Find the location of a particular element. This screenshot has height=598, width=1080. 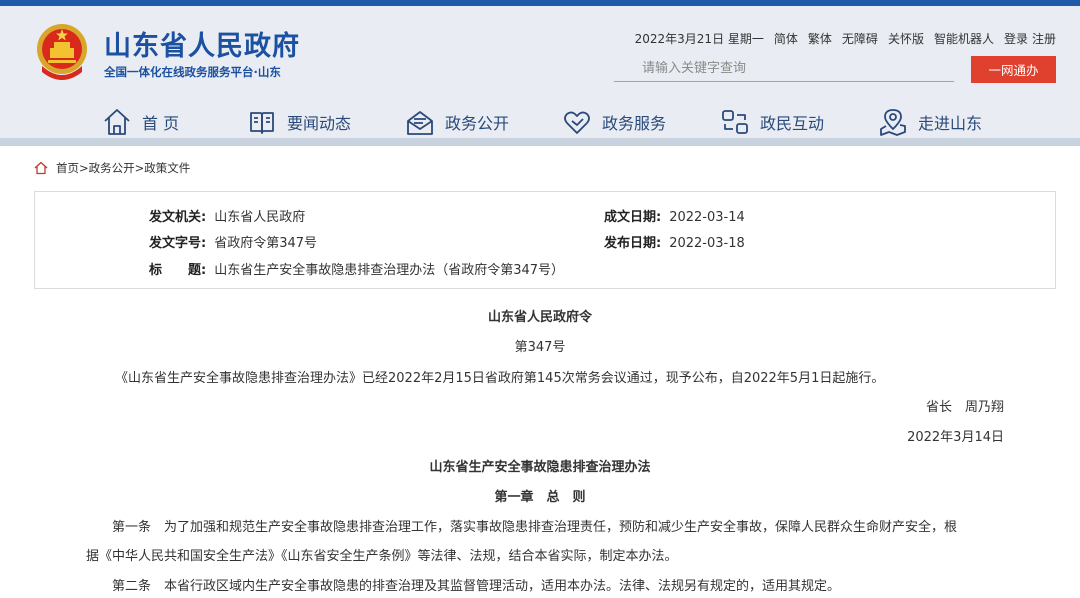

meta-label: 发文字号: is located at coordinates (178, 243).